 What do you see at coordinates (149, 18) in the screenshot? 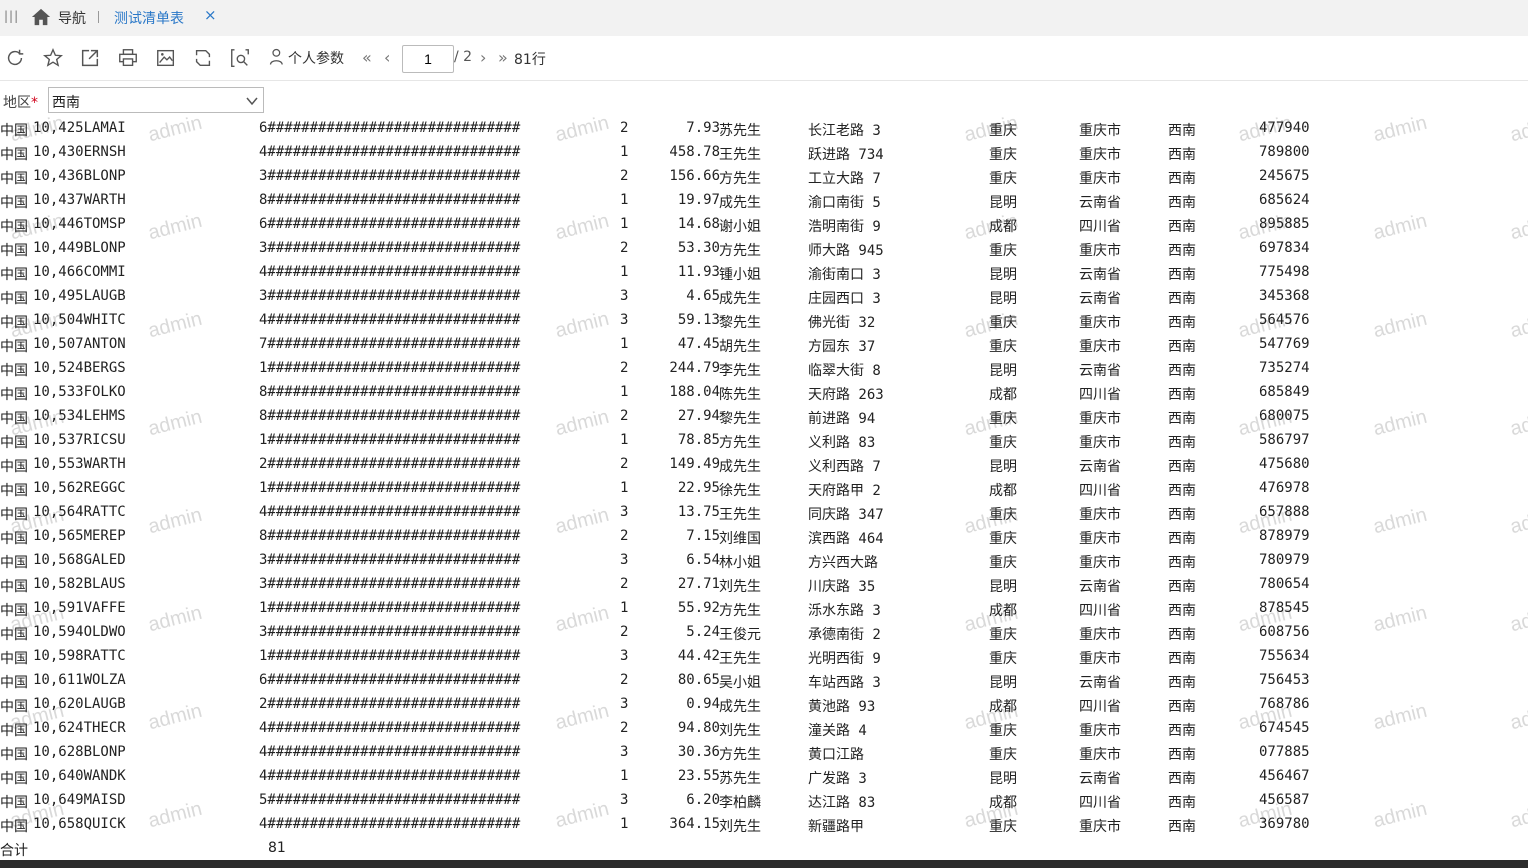
I see `tab-test-list: 测试清单表` at bounding box center [149, 18].